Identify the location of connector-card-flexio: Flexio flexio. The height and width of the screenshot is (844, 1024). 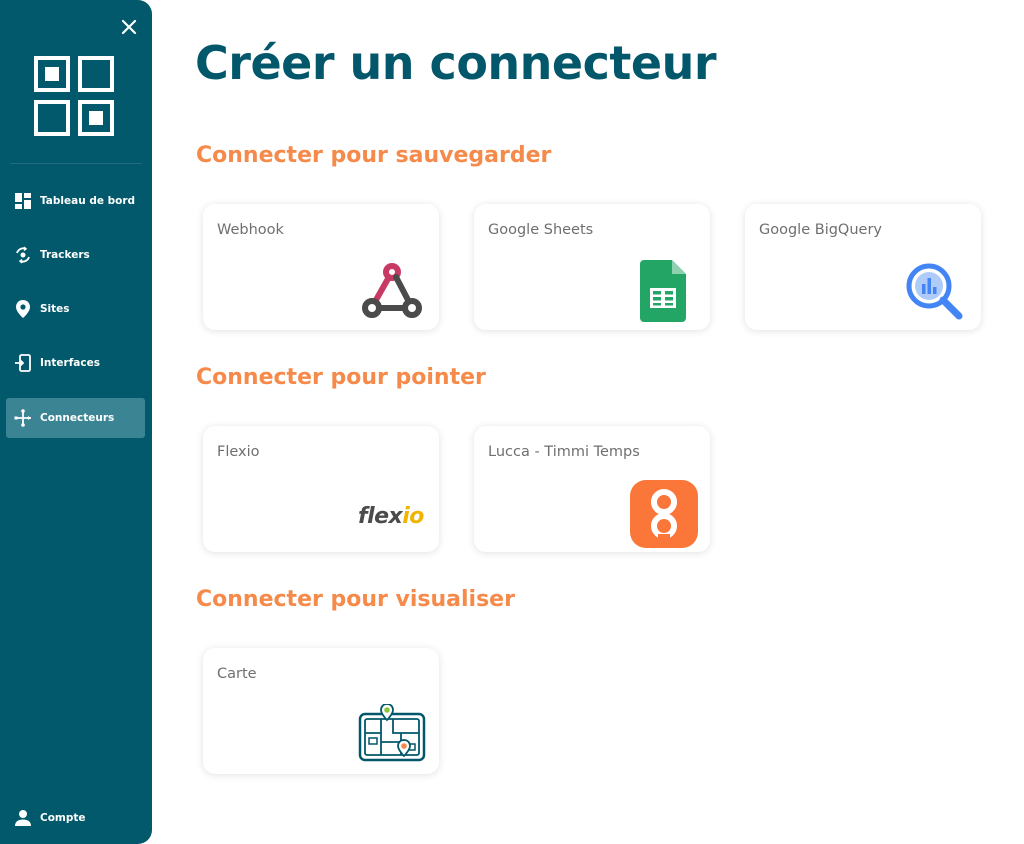
(321, 489).